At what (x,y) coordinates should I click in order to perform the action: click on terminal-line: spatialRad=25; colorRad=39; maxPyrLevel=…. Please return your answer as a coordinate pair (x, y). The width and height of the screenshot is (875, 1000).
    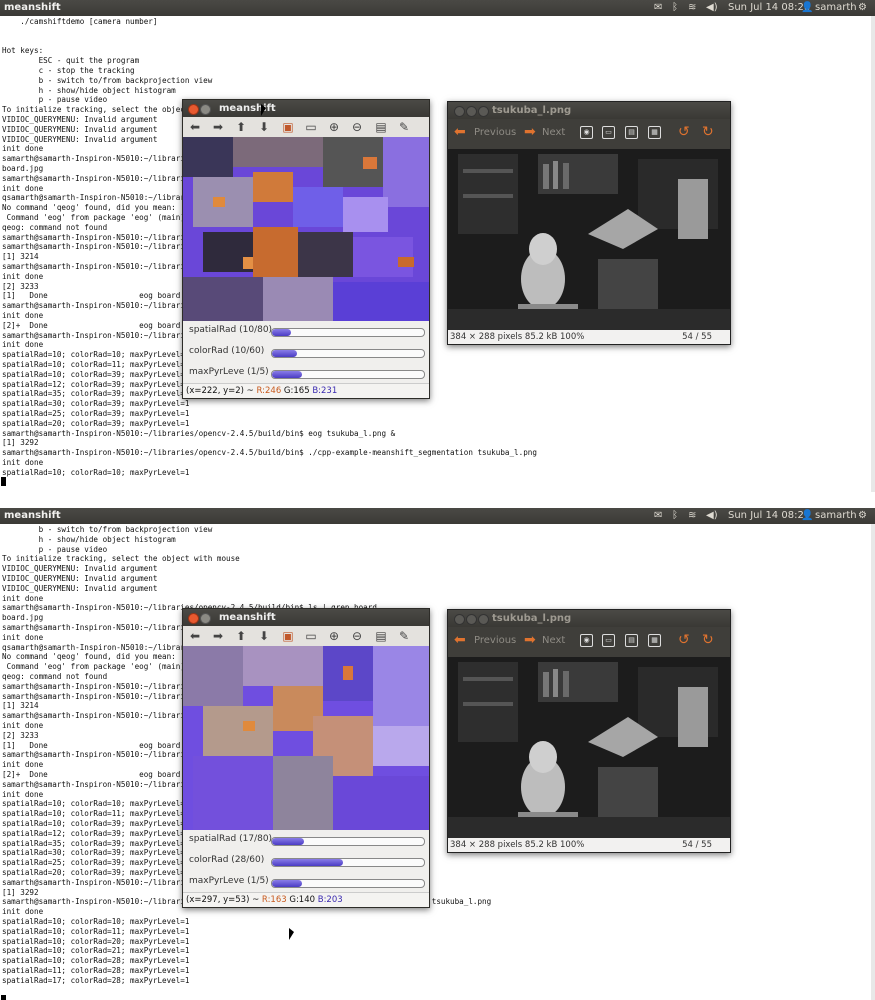
    Looking at the image, I should click on (96, 863).